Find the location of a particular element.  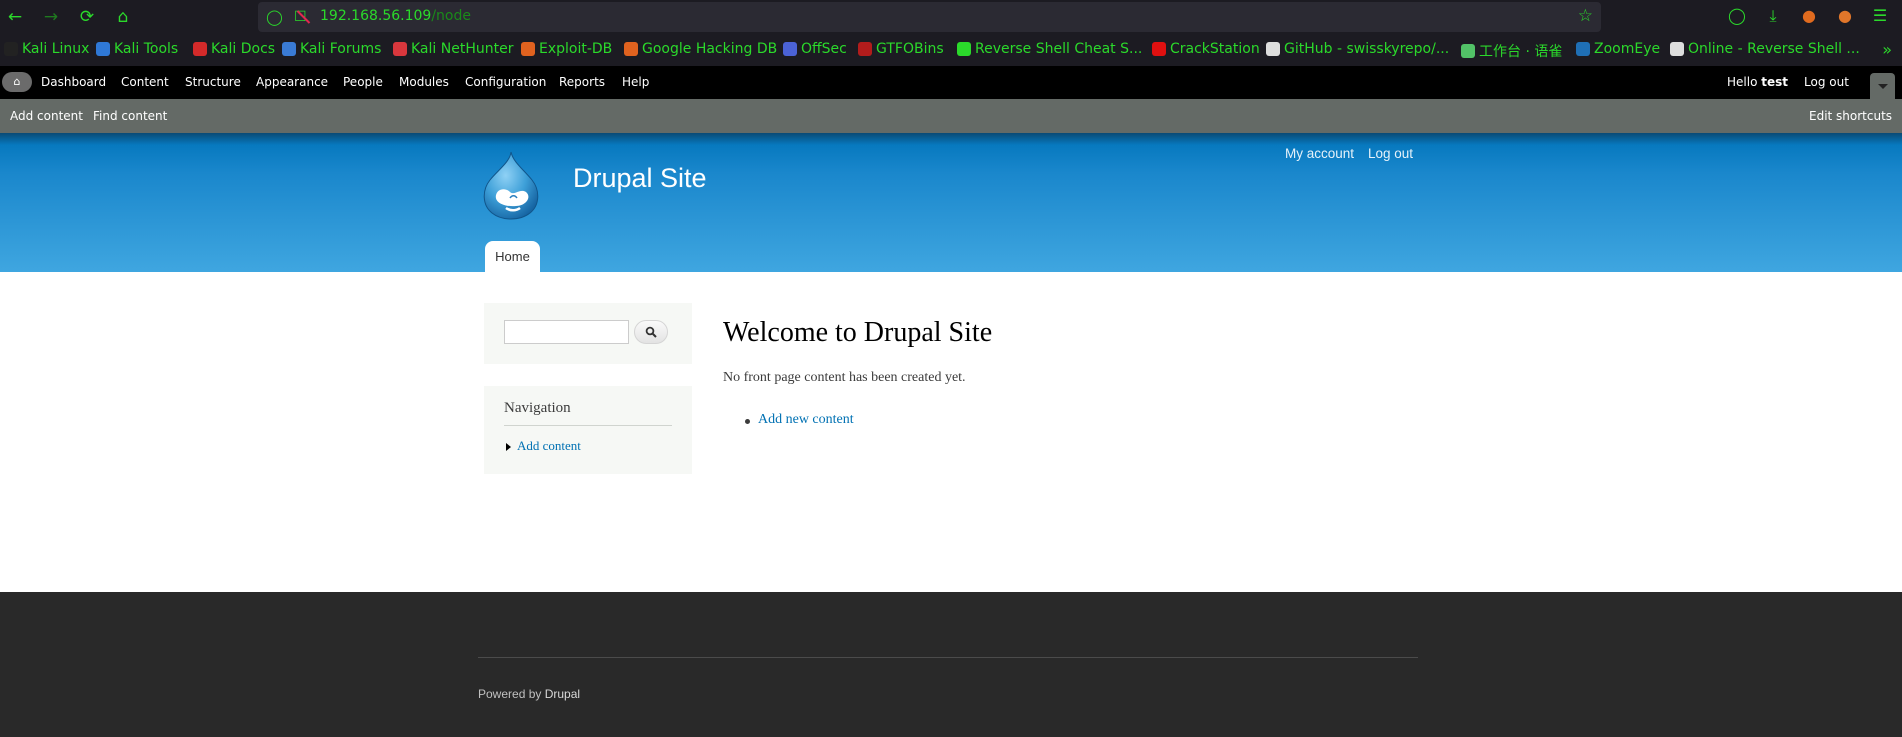

back-arrow-icon: ← is located at coordinates (15, 17).